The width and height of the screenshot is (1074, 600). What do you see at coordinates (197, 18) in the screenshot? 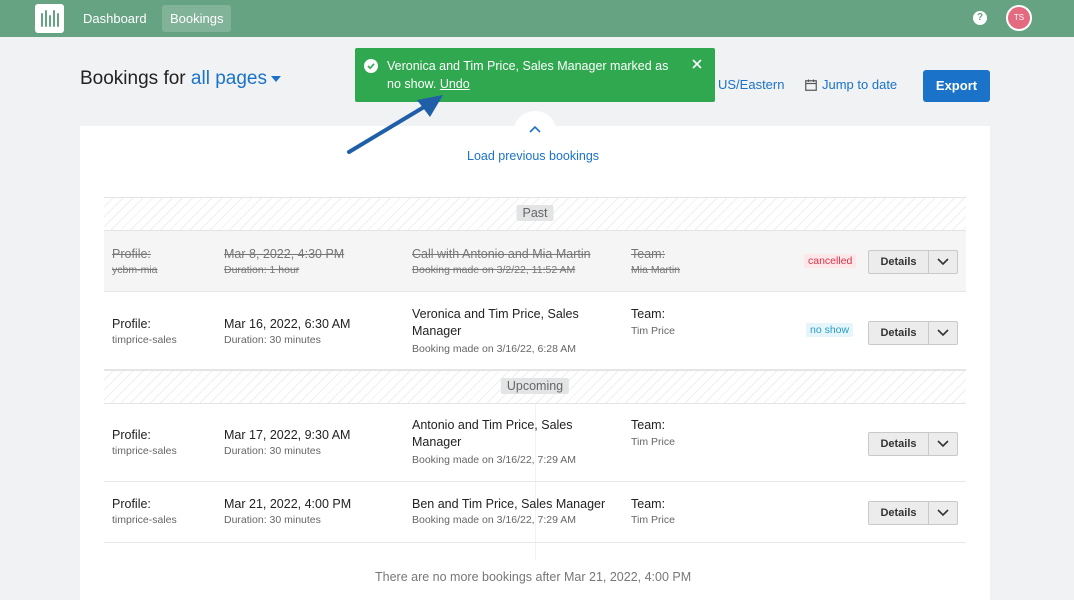
I see `nav-bookings: Bookings` at bounding box center [197, 18].